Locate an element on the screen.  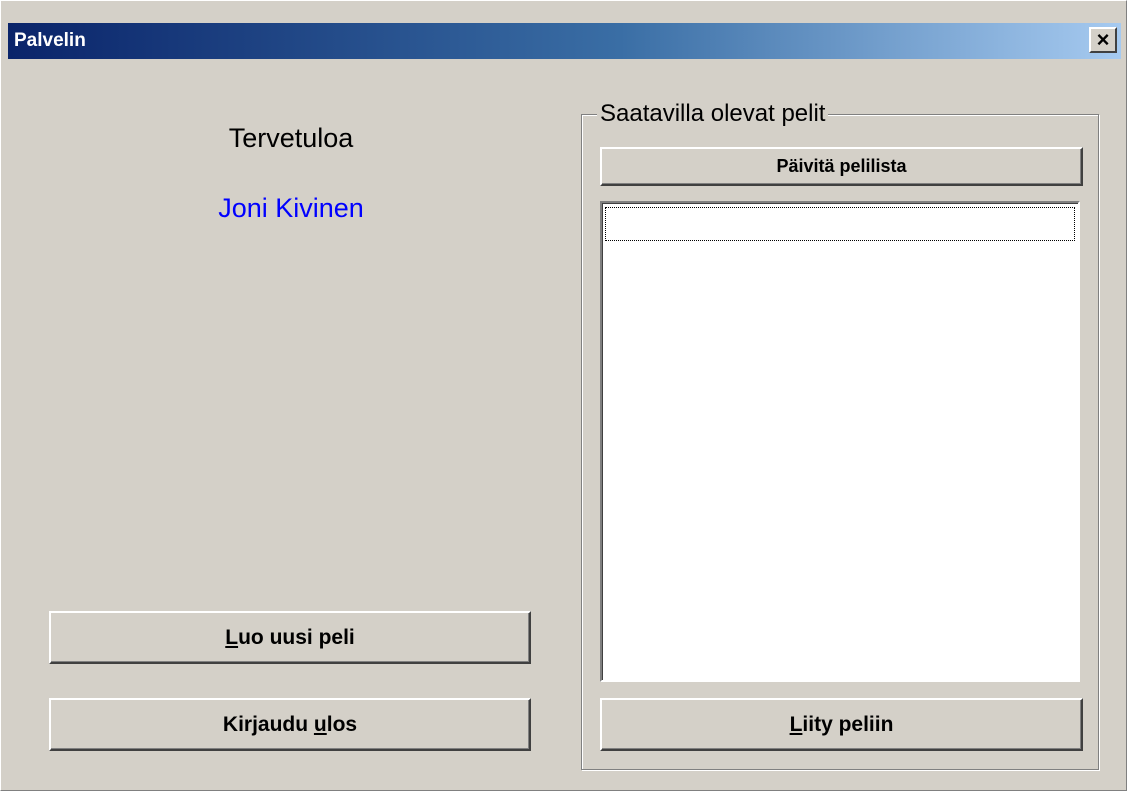
available-games-label: Saatavilla olevat pelit is located at coordinates (713, 114).